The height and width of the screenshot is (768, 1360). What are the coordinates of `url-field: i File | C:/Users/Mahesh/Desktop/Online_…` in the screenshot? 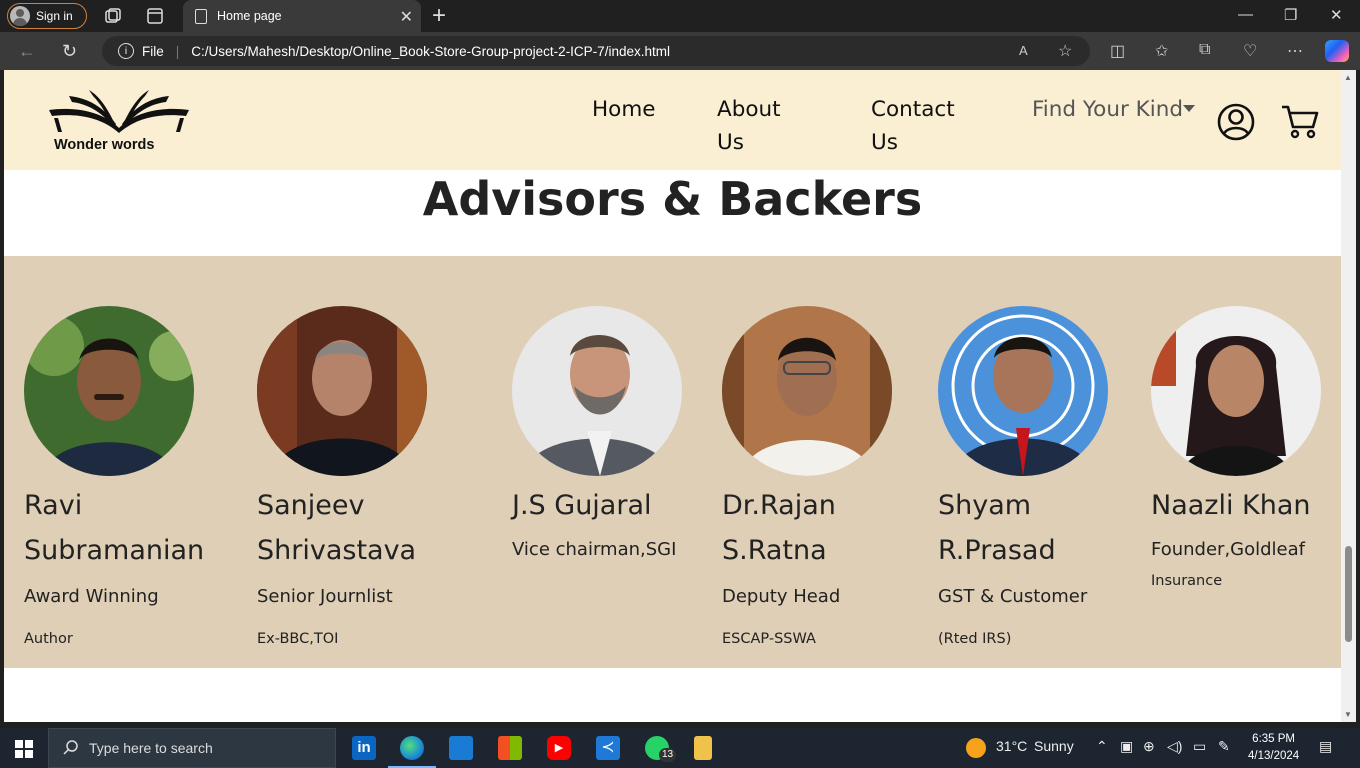 It's located at (596, 51).